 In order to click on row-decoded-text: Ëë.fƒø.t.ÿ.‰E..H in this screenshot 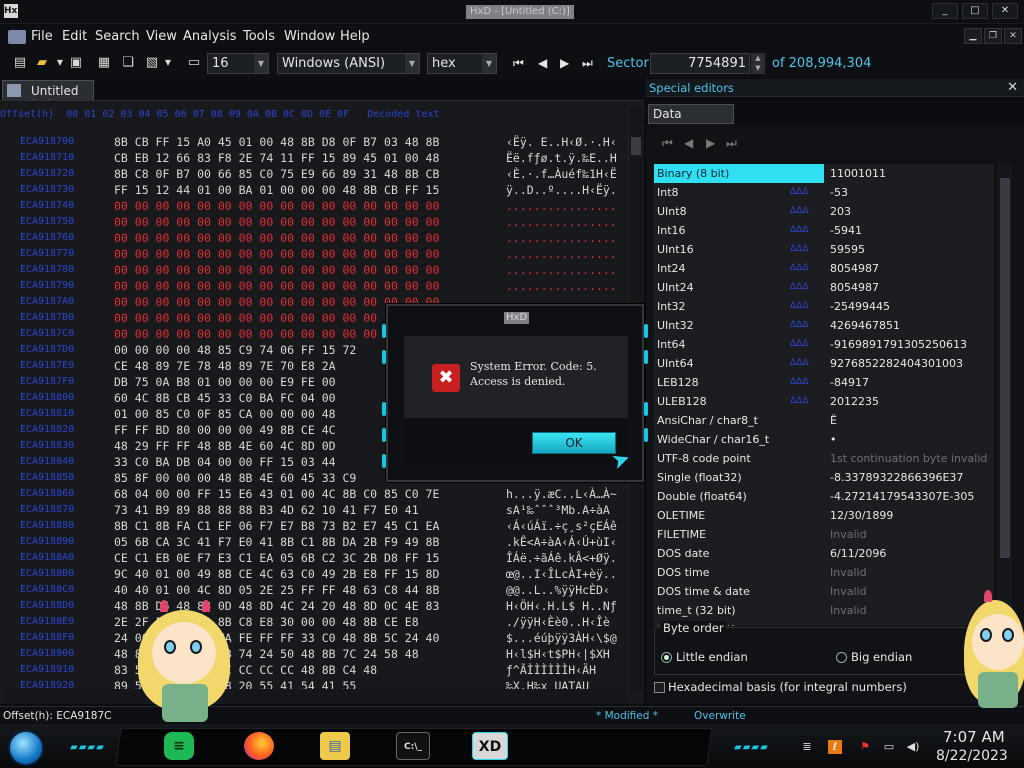, I will do `click(567, 158)`.